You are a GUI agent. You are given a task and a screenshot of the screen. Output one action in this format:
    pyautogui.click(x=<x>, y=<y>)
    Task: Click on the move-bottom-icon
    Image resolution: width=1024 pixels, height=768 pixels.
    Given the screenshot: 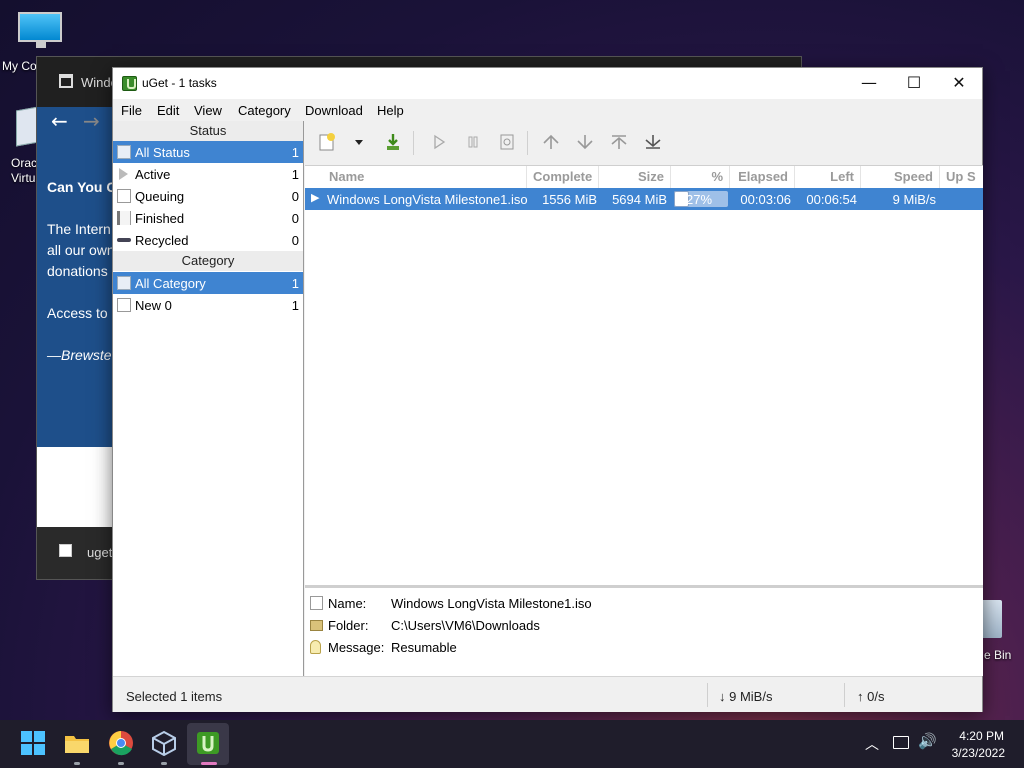 What is the action you would take?
    pyautogui.click(x=654, y=143)
    